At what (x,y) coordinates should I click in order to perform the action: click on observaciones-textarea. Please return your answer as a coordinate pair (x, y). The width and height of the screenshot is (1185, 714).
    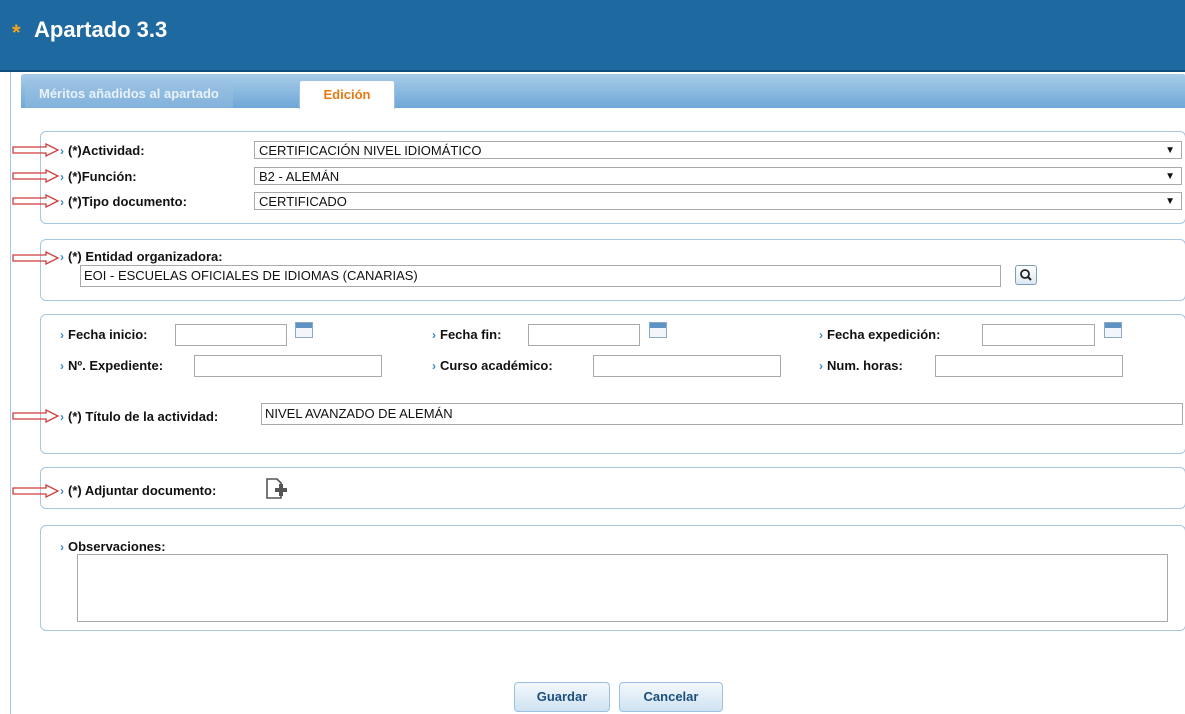
    Looking at the image, I should click on (622, 588).